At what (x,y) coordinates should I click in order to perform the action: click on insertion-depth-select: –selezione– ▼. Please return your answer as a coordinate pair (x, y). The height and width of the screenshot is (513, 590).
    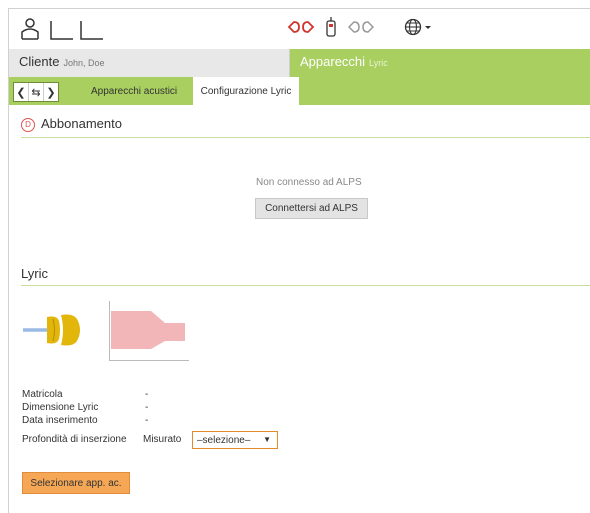
    Looking at the image, I should click on (235, 440).